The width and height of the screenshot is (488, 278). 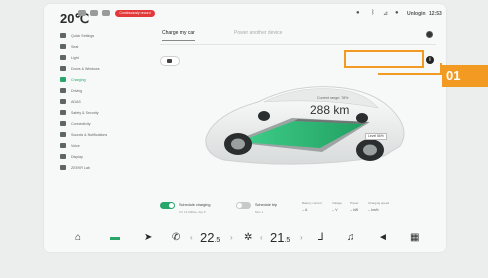 I want to click on lab-icon, so click(x=63, y=167).